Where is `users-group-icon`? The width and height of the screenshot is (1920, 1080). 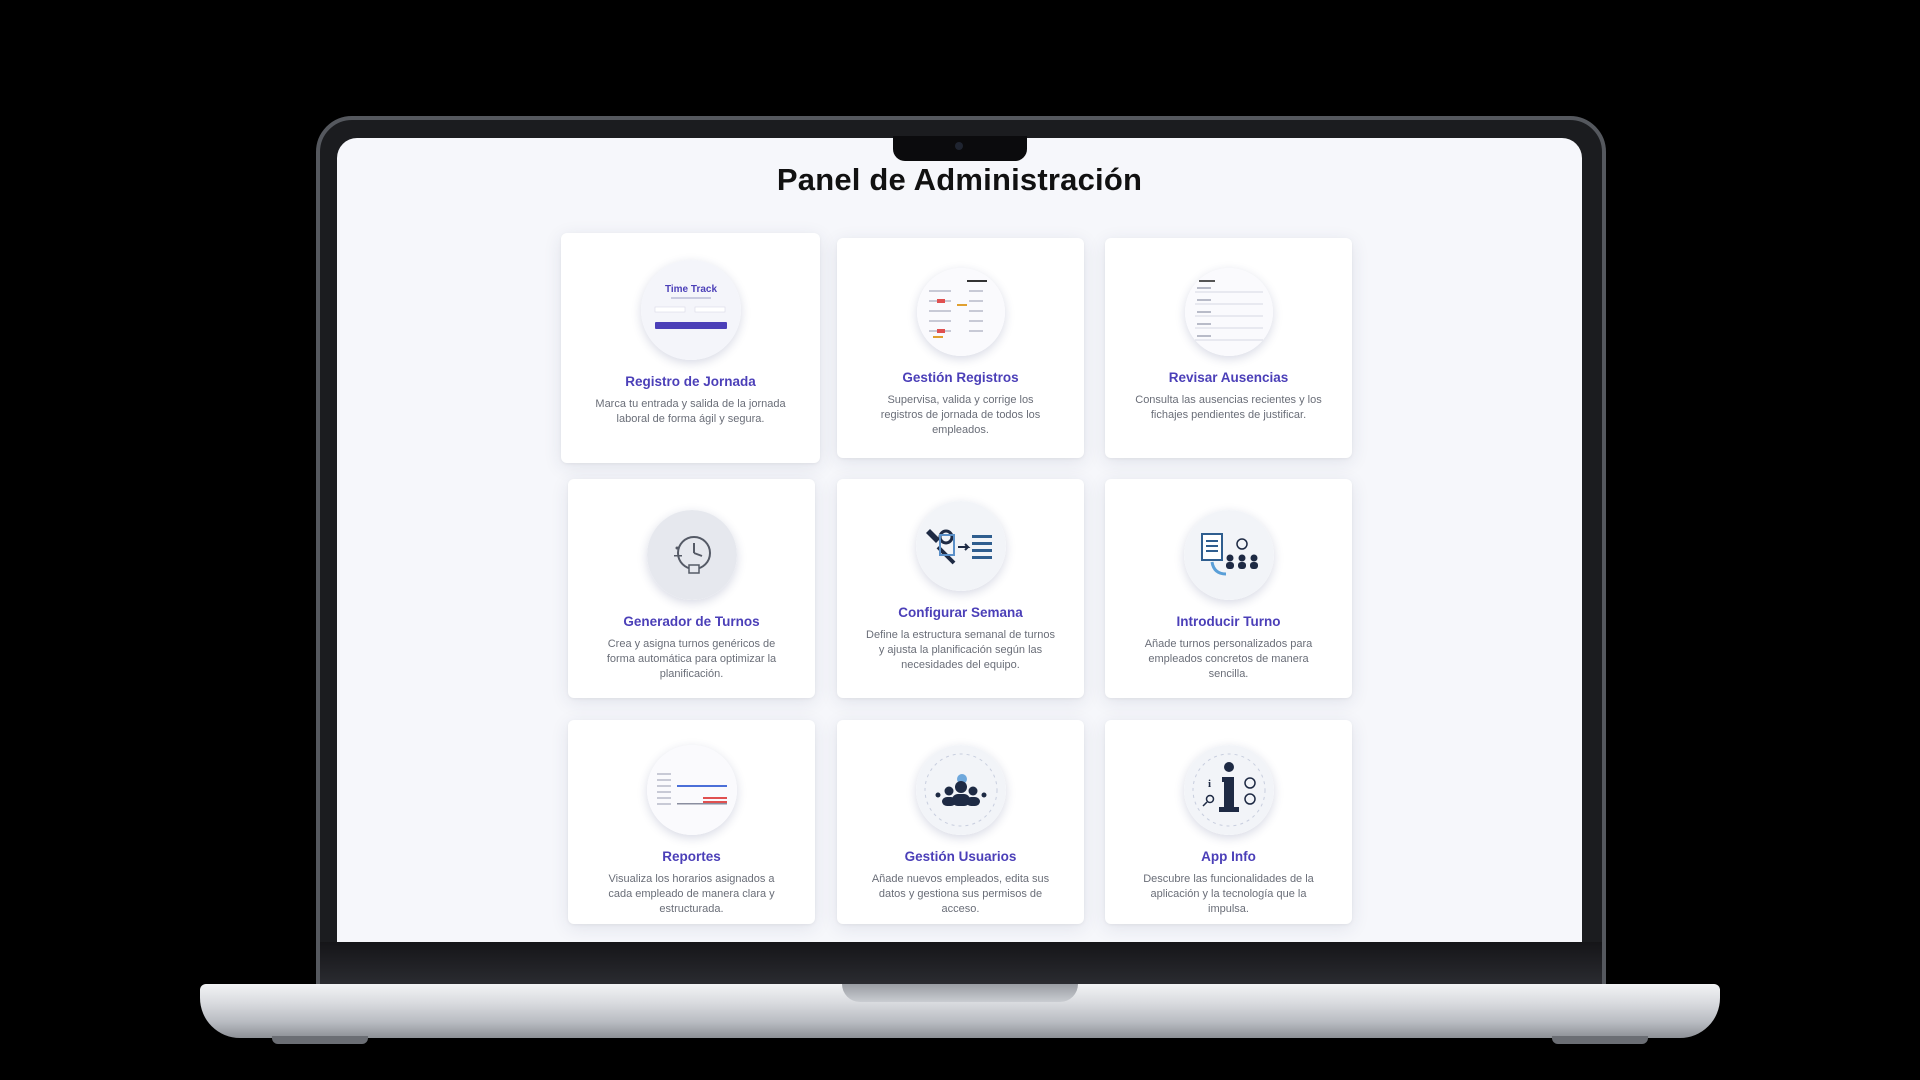 users-group-icon is located at coordinates (960, 790).